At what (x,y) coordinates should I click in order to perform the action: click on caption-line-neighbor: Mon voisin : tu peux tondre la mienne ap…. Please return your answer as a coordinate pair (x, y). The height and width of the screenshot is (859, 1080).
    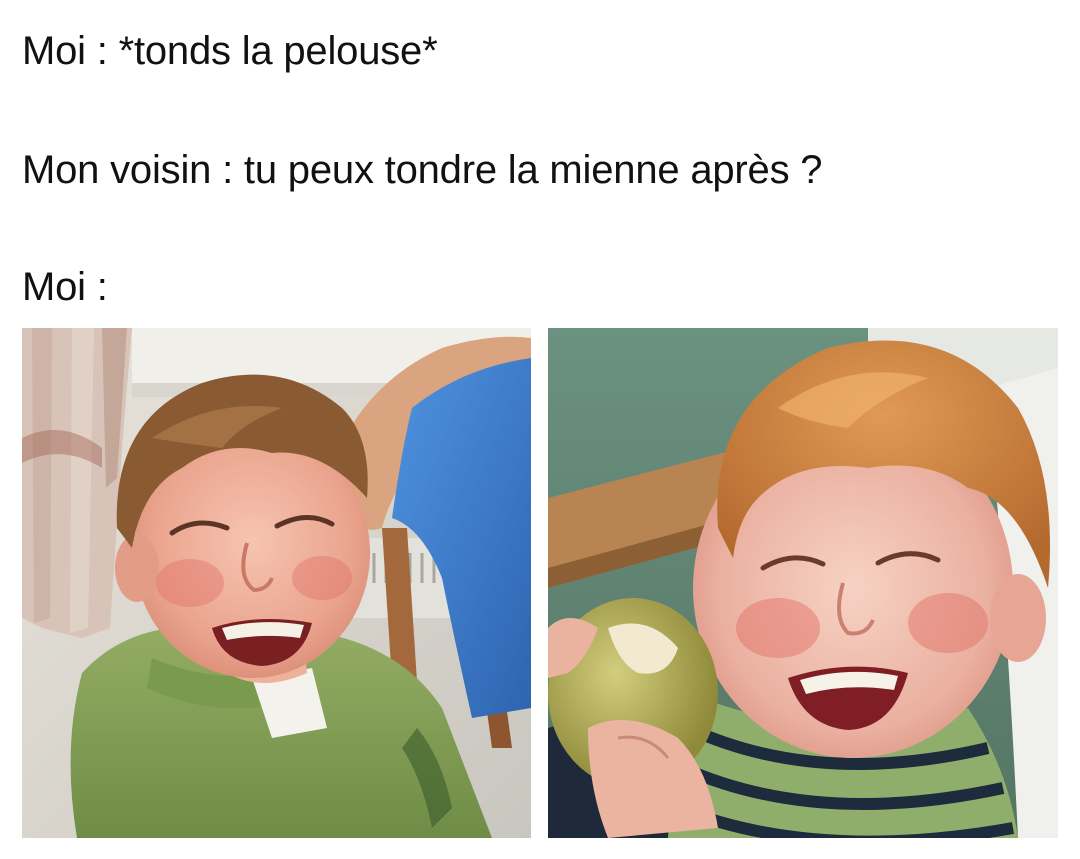
    Looking at the image, I should click on (422, 170).